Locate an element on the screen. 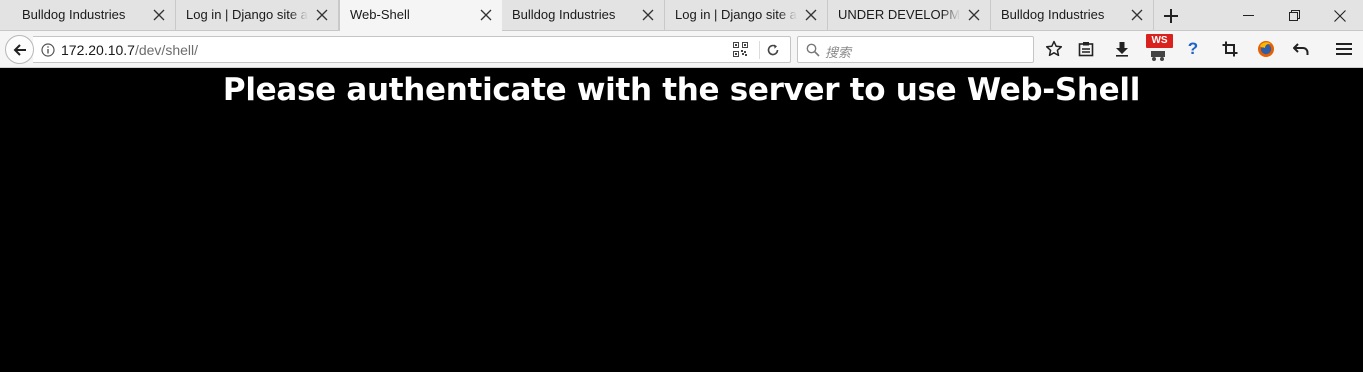  extension-icon is located at coordinates (1158, 56).